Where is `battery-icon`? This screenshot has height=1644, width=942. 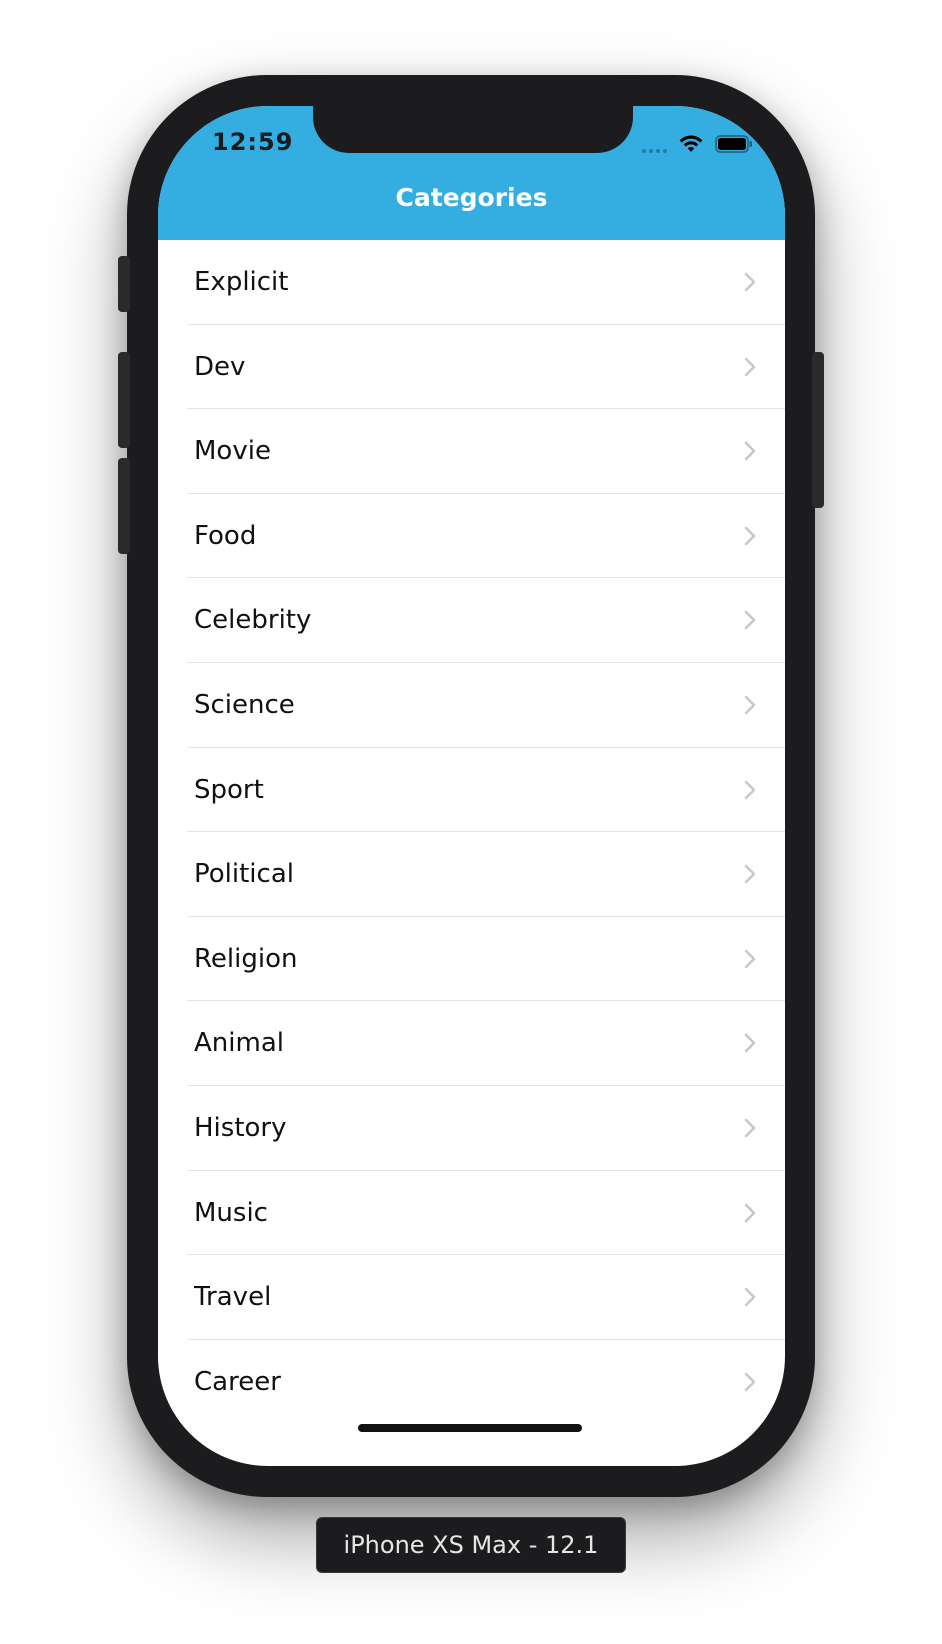 battery-icon is located at coordinates (734, 144).